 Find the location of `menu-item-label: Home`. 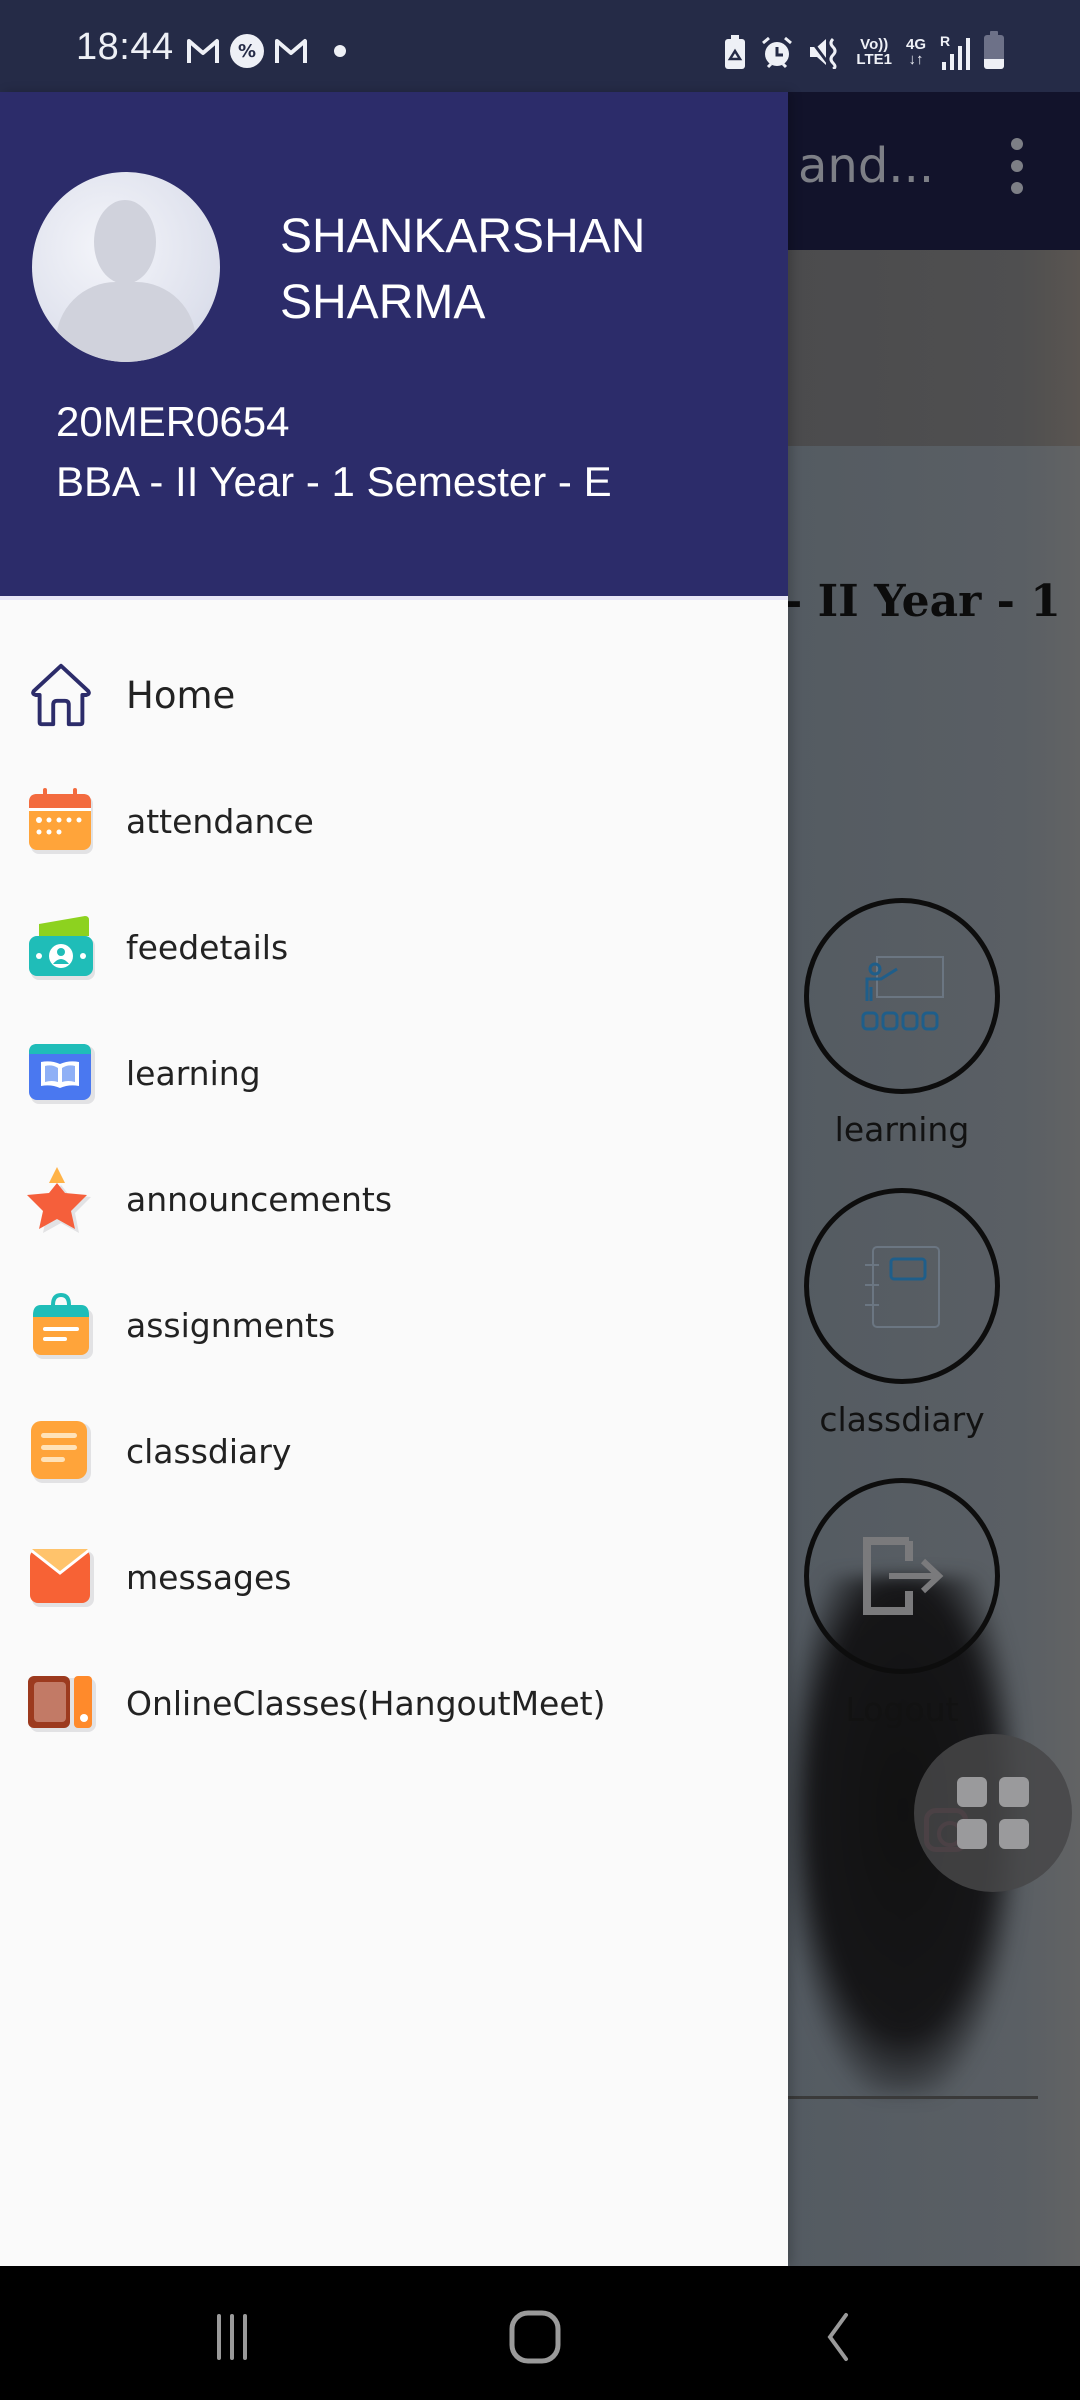

menu-item-label: Home is located at coordinates (181, 695).